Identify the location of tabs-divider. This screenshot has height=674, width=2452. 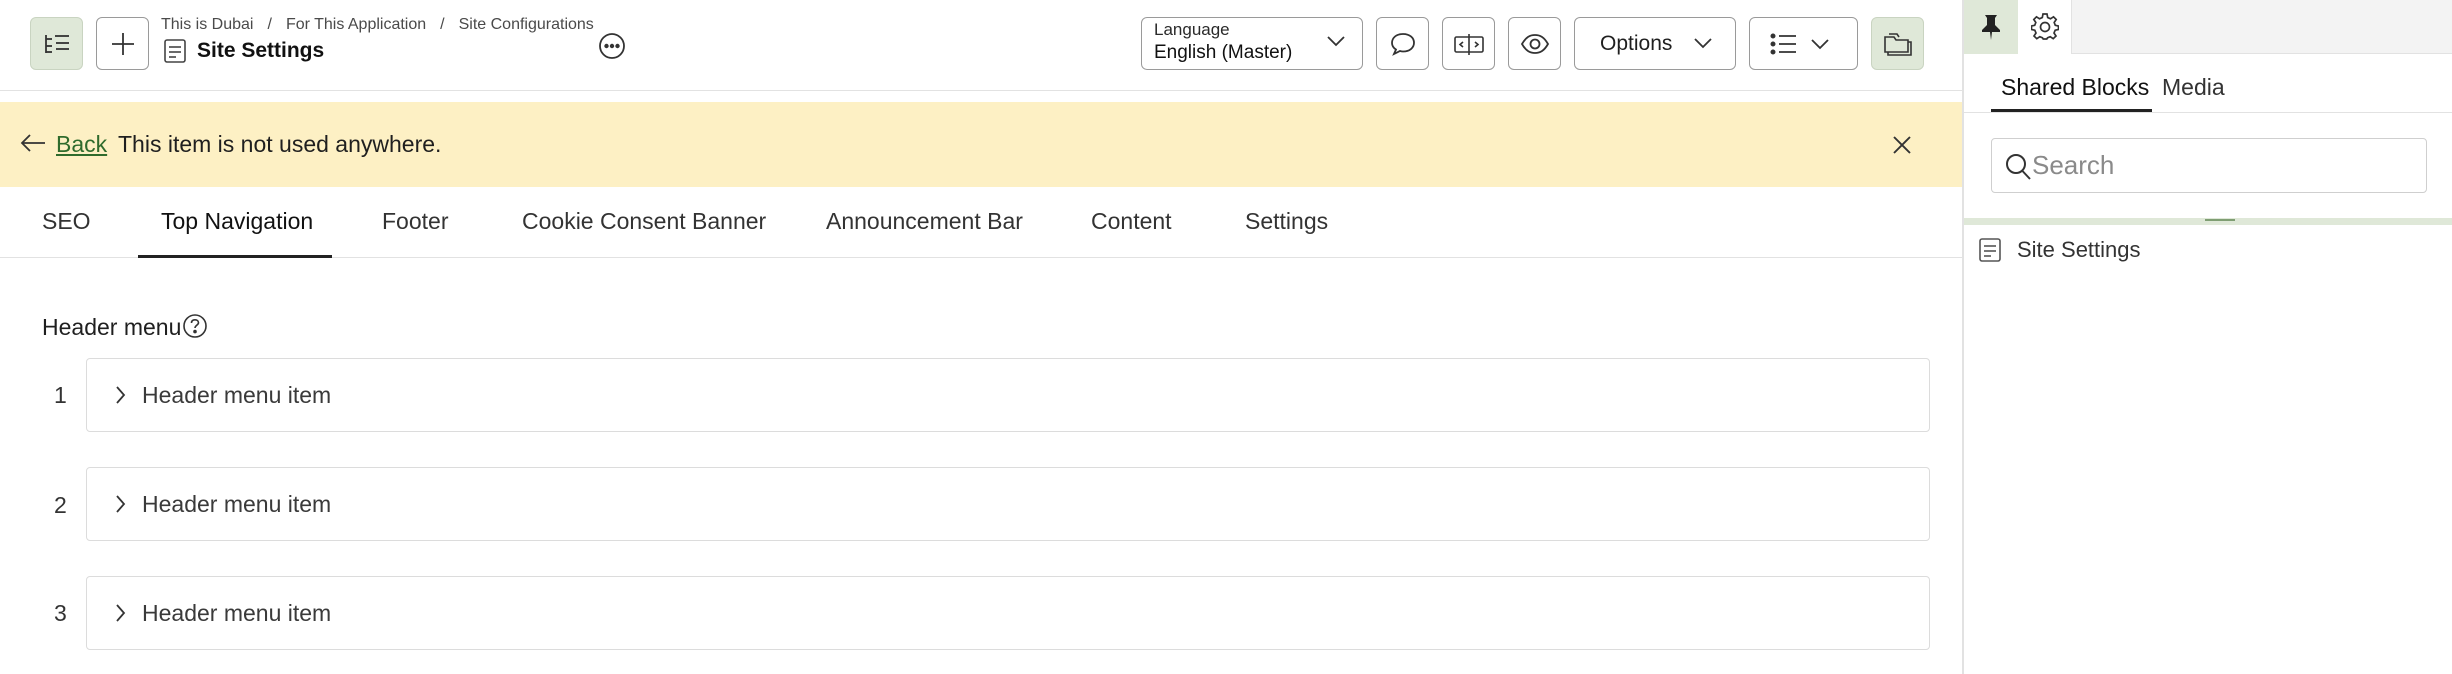
(2208, 112).